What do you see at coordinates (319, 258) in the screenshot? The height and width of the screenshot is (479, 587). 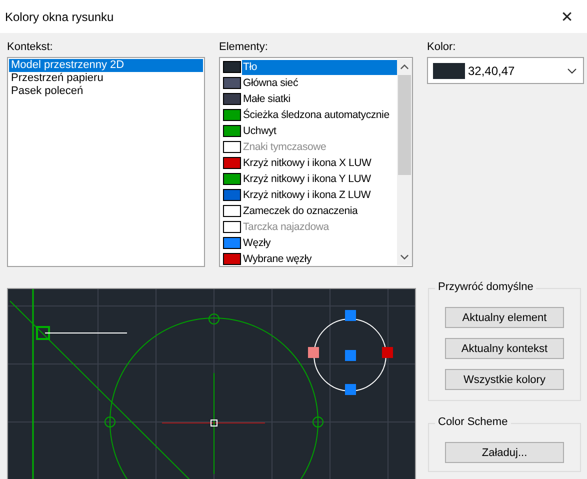 I see `element-item: Wybrane węzły` at bounding box center [319, 258].